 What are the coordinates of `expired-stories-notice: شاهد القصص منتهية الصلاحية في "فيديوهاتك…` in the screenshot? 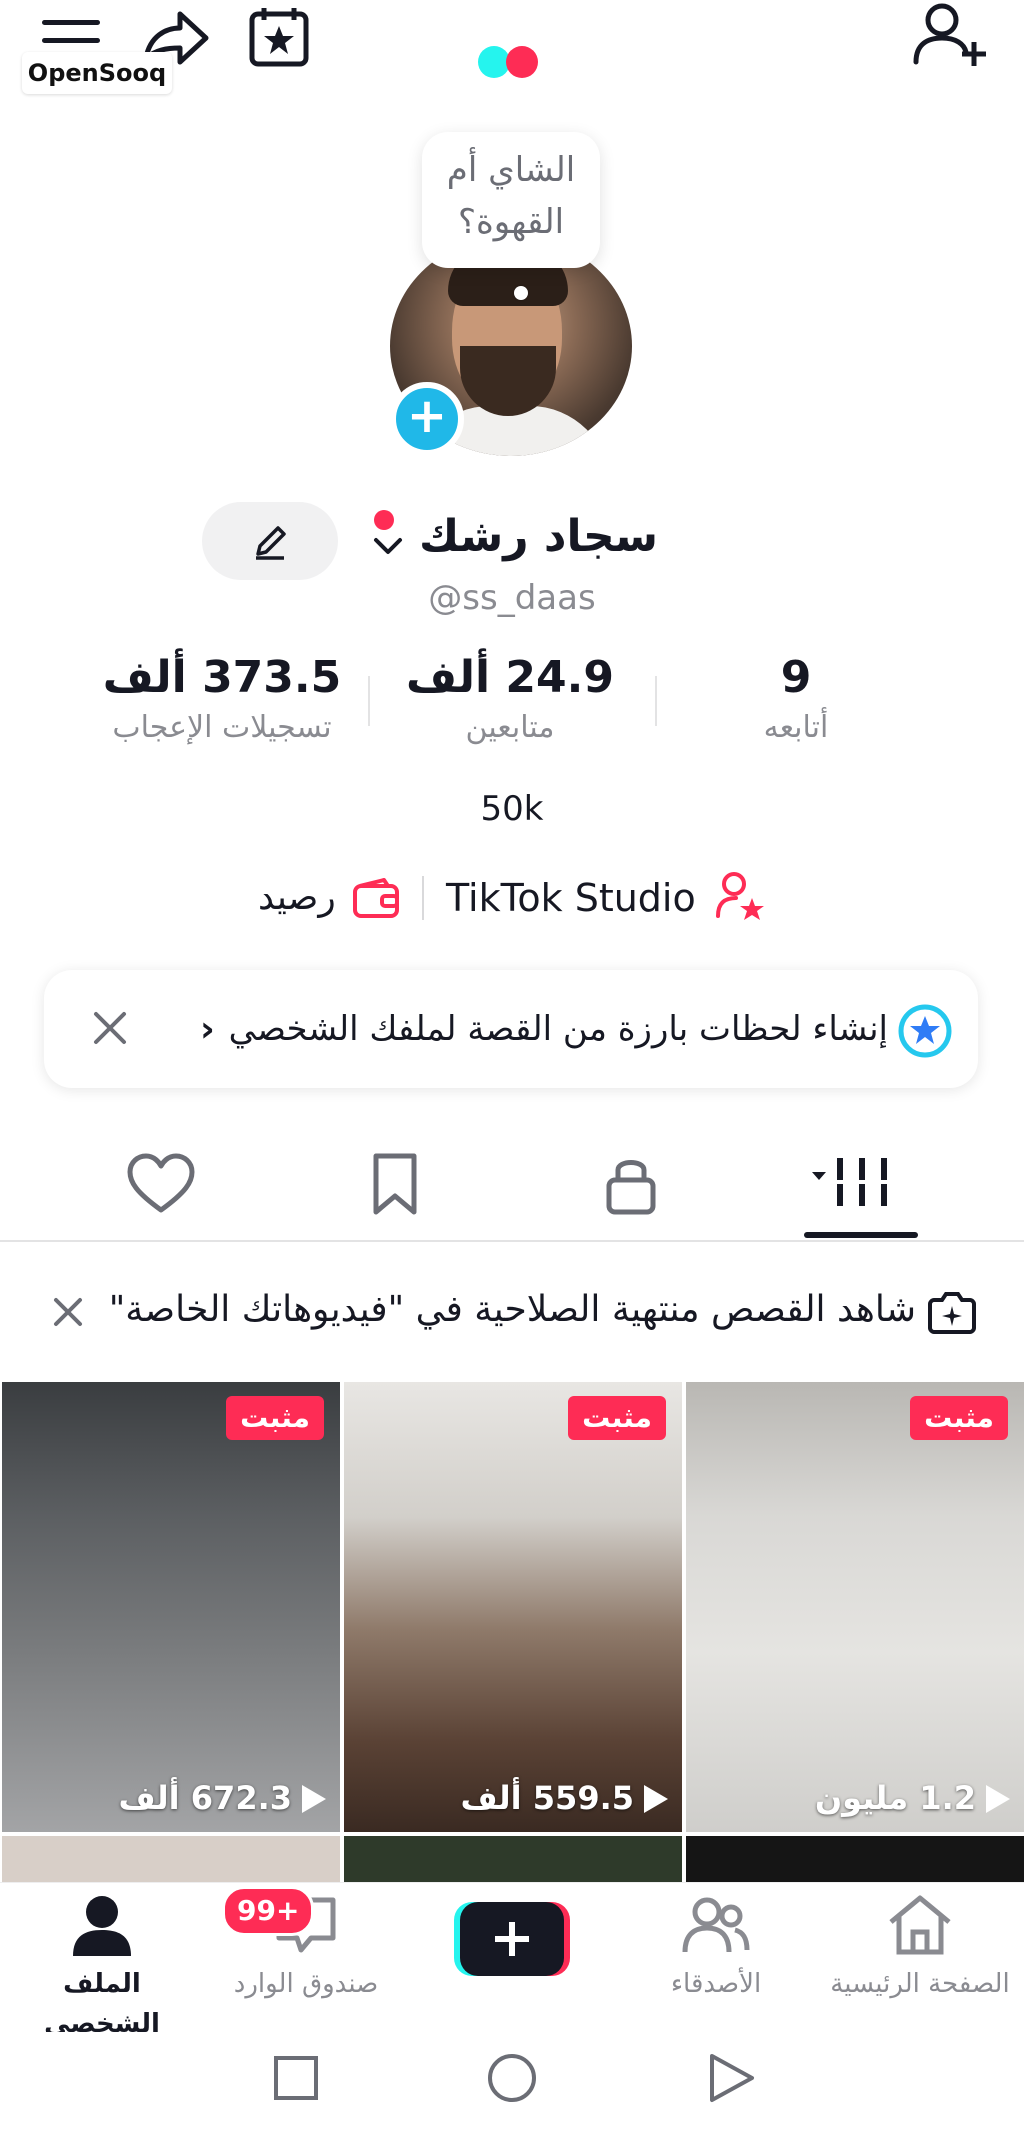 It's located at (512, 1310).